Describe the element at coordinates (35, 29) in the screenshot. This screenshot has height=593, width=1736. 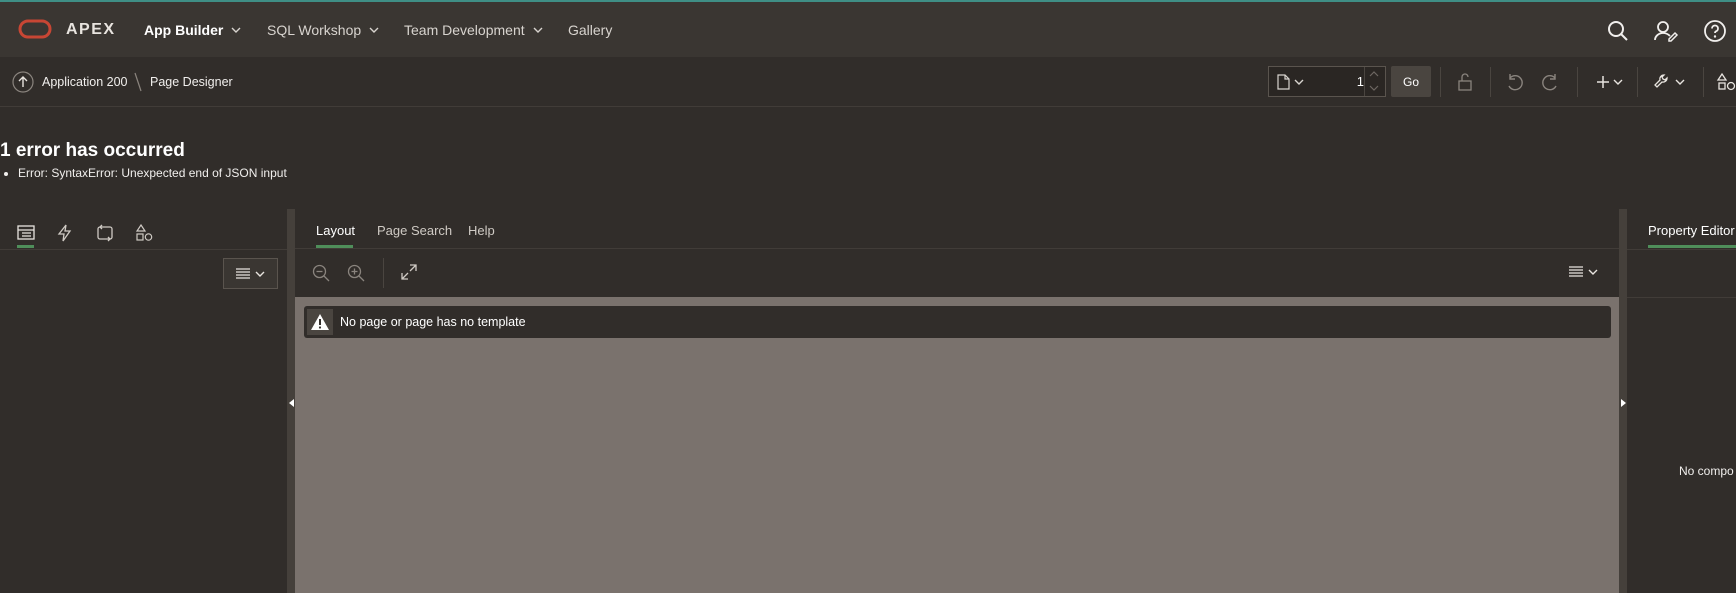
I see `oracle-logo-icon` at that location.